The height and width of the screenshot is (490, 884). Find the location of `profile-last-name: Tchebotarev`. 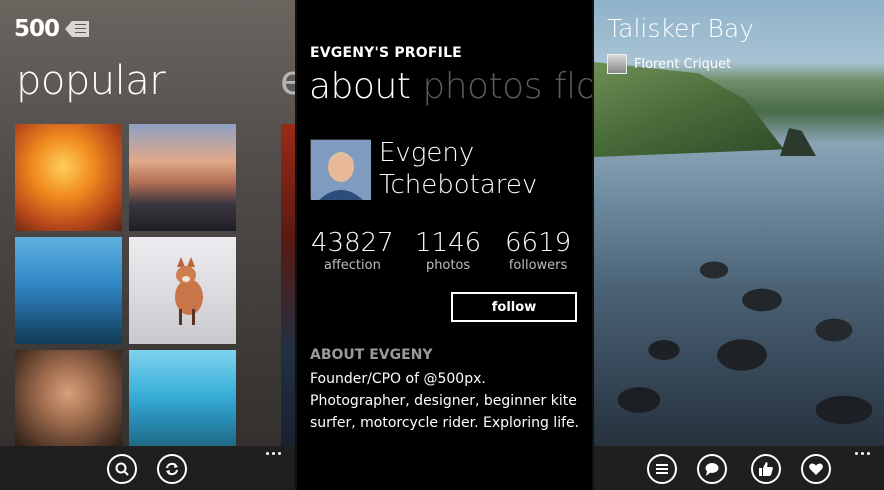

profile-last-name: Tchebotarev is located at coordinates (458, 185).